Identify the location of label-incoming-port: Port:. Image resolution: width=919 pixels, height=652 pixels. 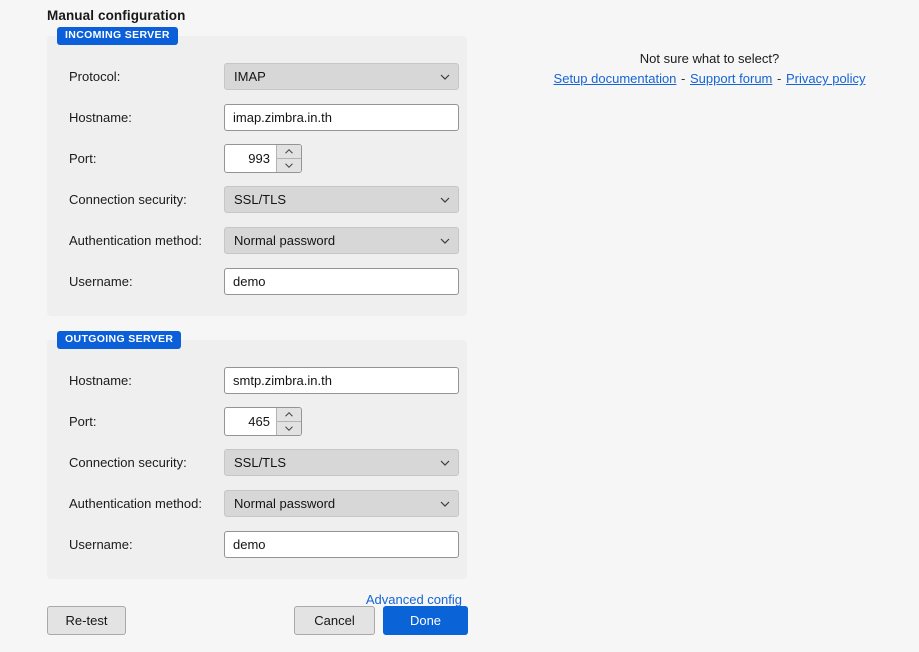
(83, 158).